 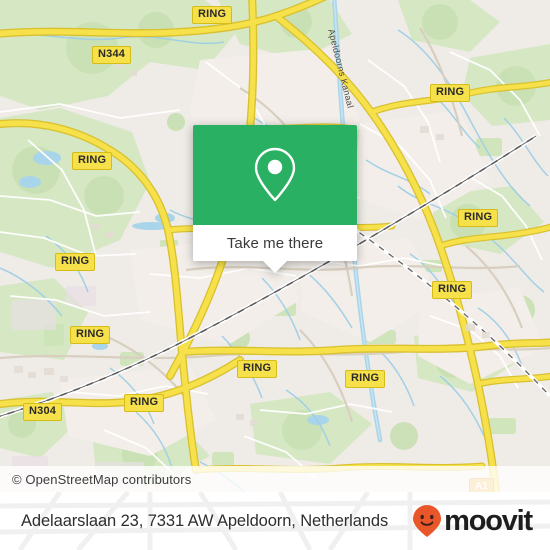 What do you see at coordinates (43, 412) in the screenshot?
I see `road-shield-n304: N304` at bounding box center [43, 412].